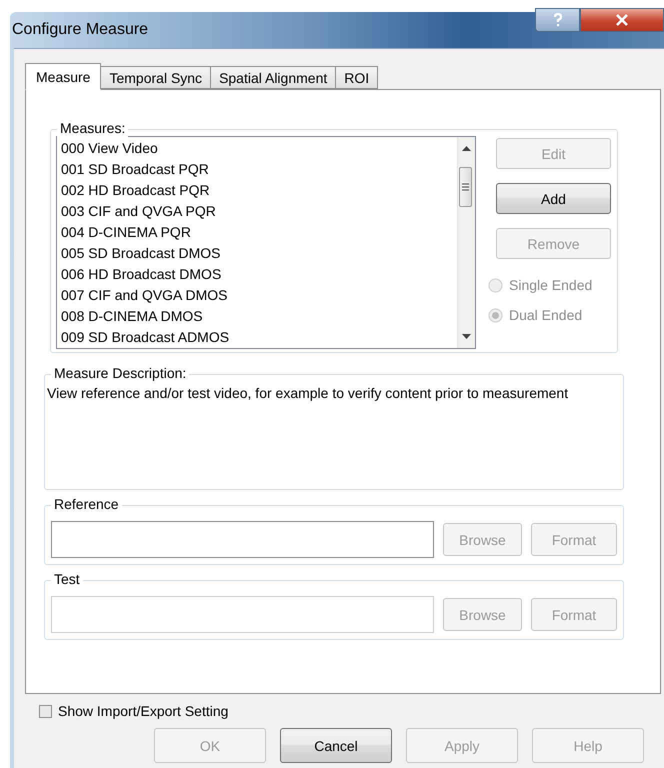 Image resolution: width=664 pixels, height=768 pixels. Describe the element at coordinates (257, 190) in the screenshot. I see `list-item: 002 HD Broadcast PQR` at that location.